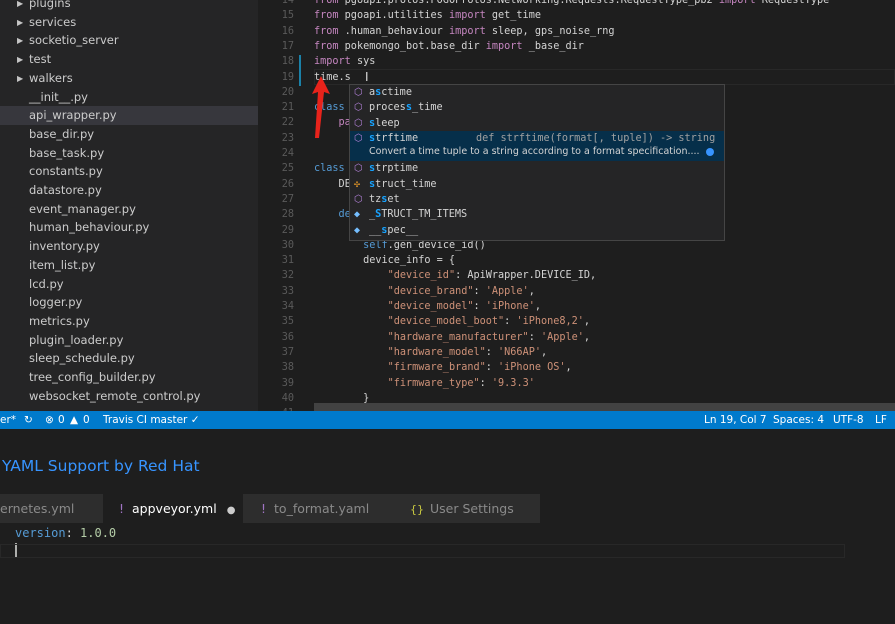 The height and width of the screenshot is (624, 895). What do you see at coordinates (396, 31) in the screenshot?
I see `code-token: .human_behaviour` at bounding box center [396, 31].